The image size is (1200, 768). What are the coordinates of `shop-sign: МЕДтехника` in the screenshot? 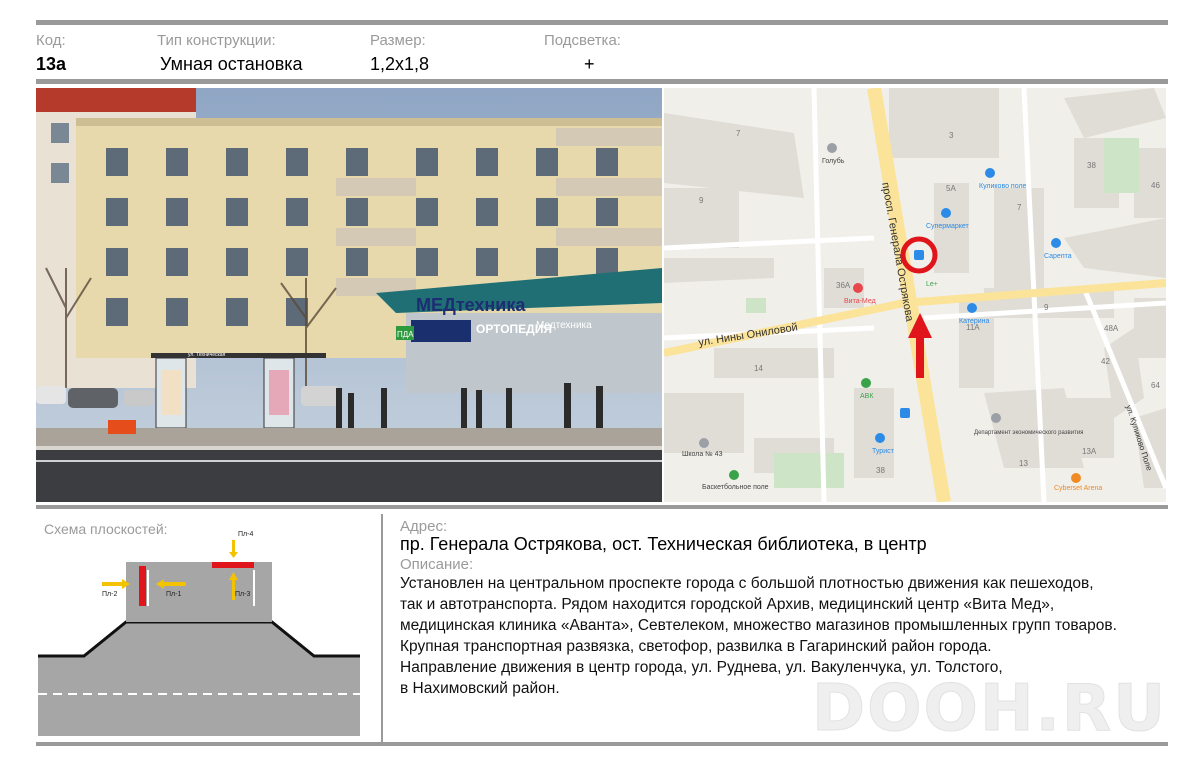 It's located at (471, 305).